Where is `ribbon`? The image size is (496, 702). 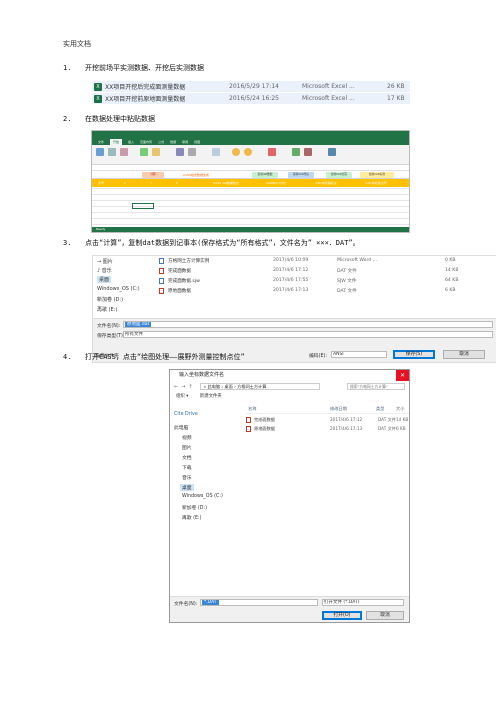
ribbon is located at coordinates (250, 155).